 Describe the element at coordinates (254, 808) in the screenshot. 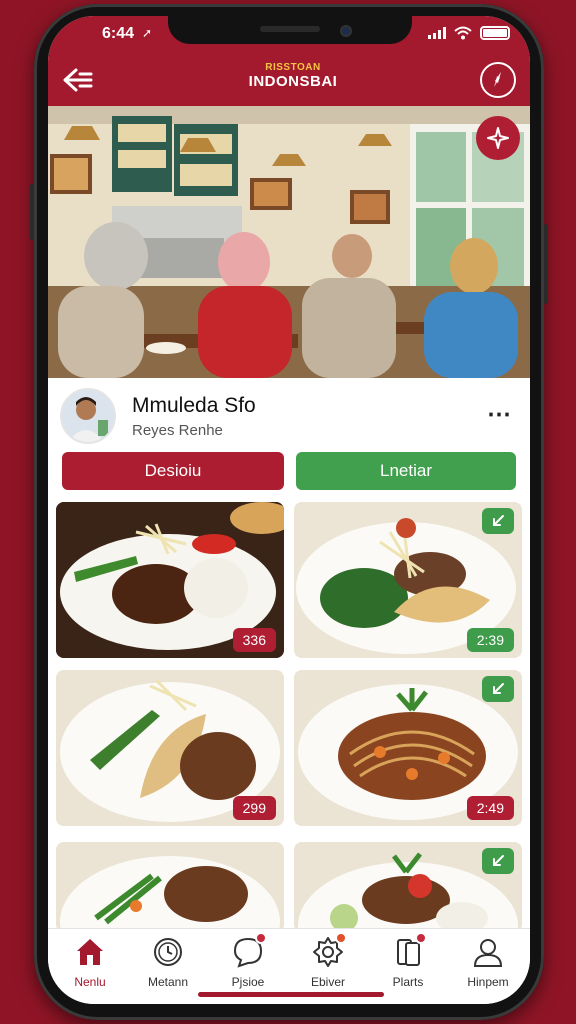

I see `price-badge: 299` at that location.